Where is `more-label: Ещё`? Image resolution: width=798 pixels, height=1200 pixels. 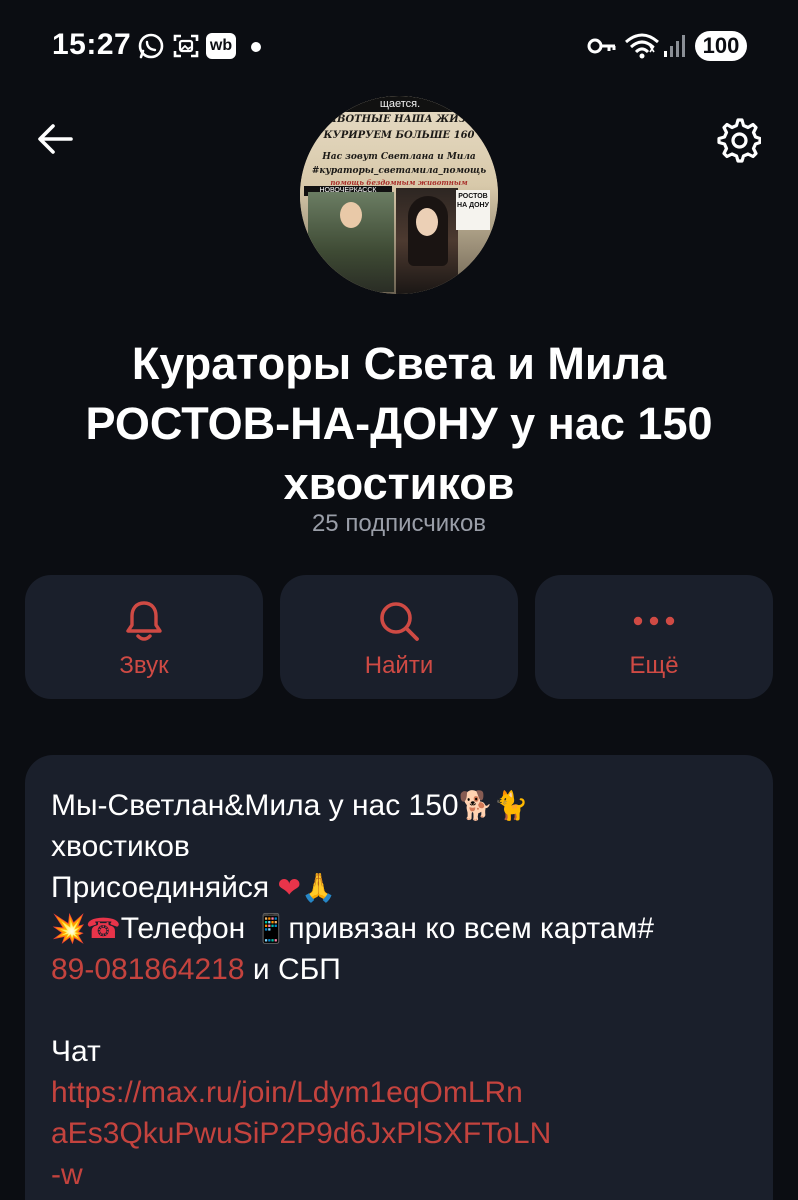 more-label: Ещё is located at coordinates (654, 665).